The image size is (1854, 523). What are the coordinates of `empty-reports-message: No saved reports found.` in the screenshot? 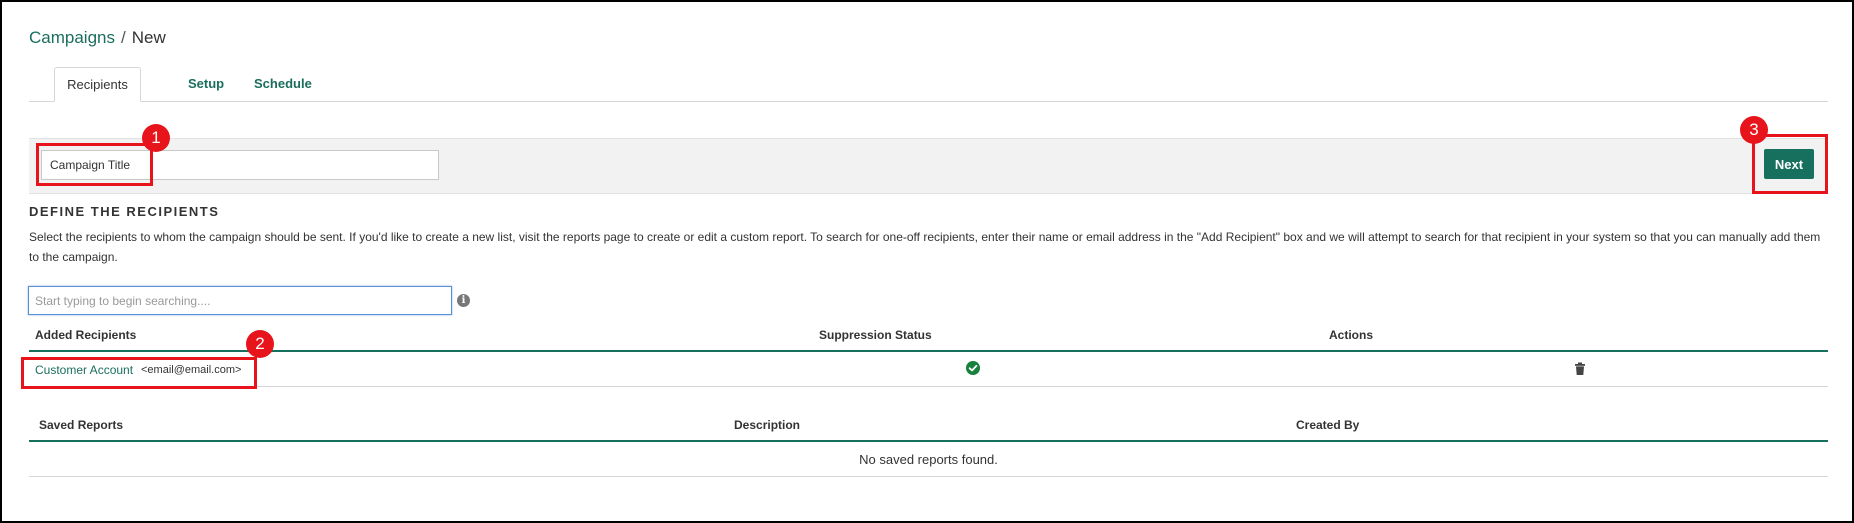 It's located at (928, 459).